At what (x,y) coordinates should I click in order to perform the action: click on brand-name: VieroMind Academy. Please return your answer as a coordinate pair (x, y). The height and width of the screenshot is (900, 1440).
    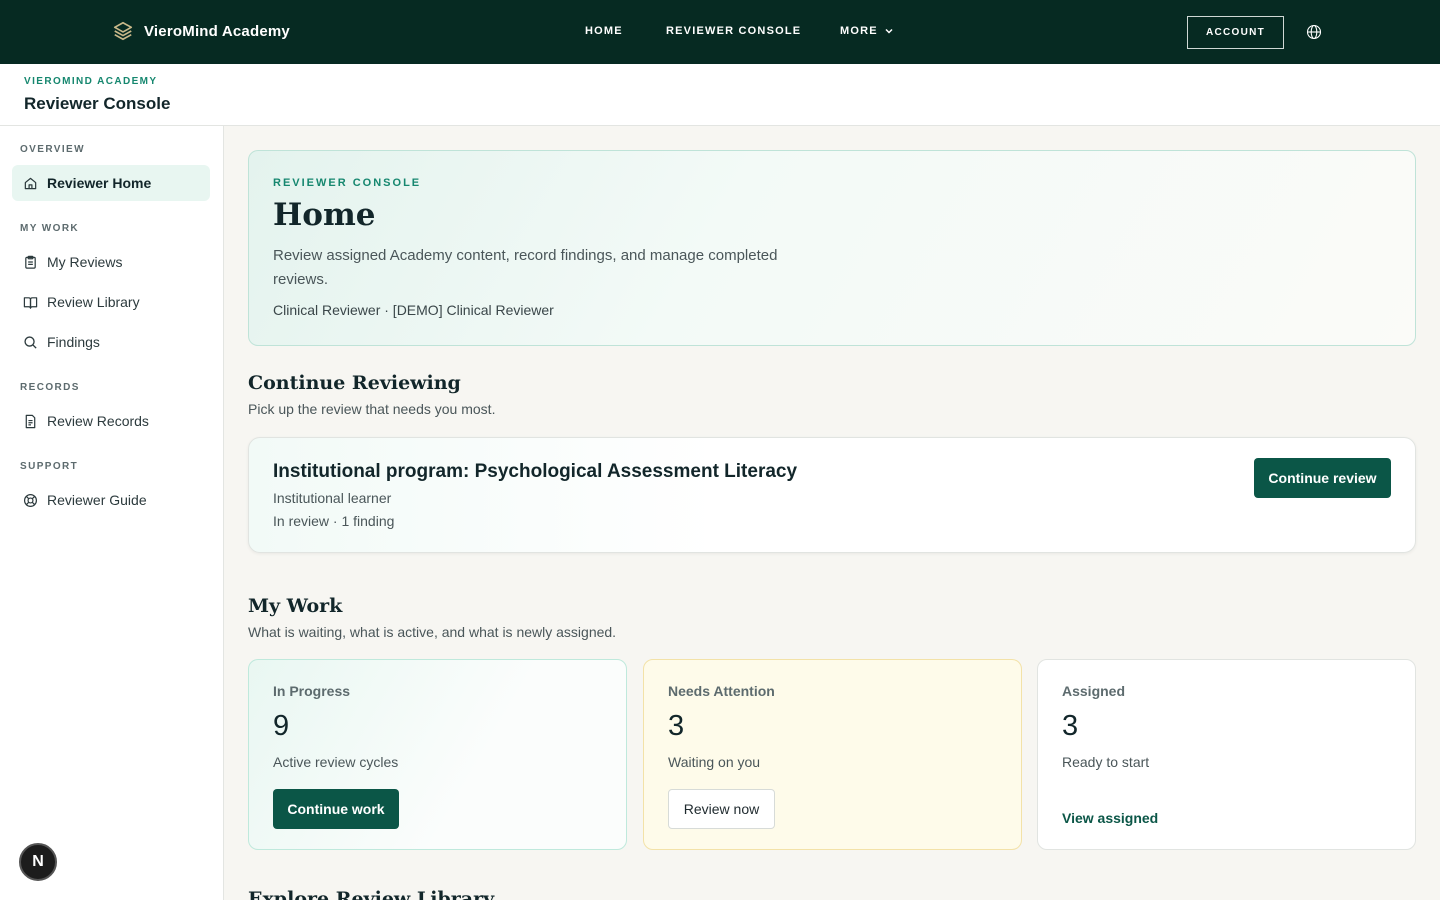
    Looking at the image, I should click on (217, 31).